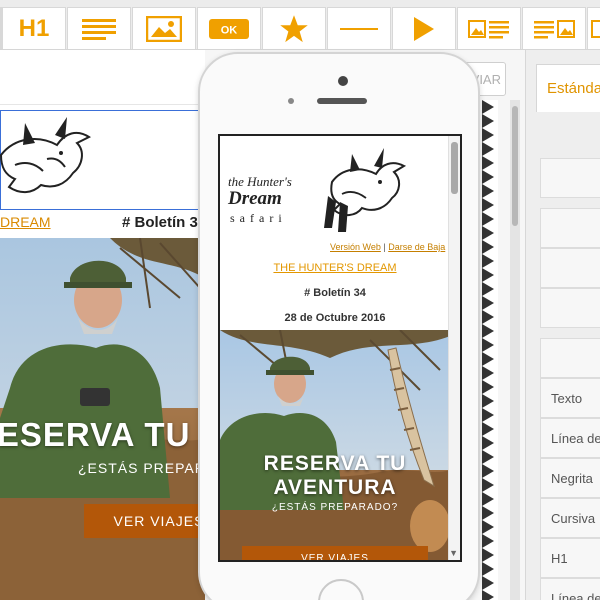 Image resolution: width=600 pixels, height=600 pixels. I want to click on preview-hero-image, so click(335, 445).